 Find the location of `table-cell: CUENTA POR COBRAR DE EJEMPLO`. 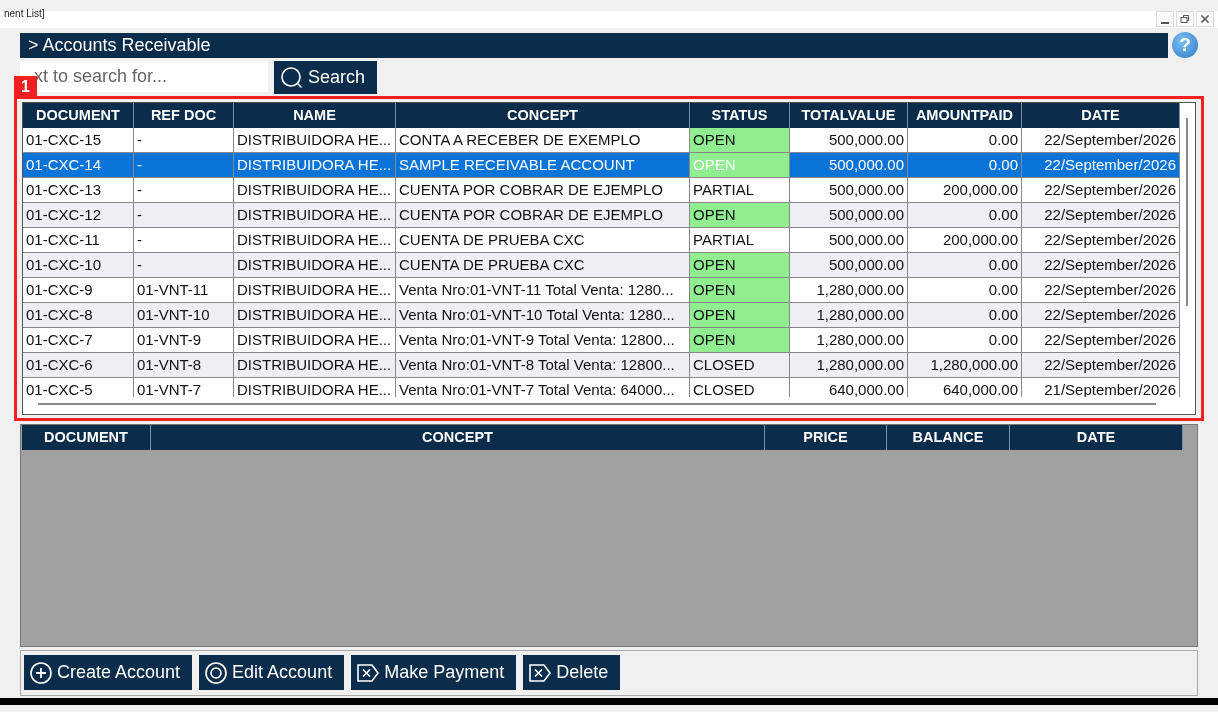

table-cell: CUENTA POR COBRAR DE EJEMPLO is located at coordinates (543, 215).